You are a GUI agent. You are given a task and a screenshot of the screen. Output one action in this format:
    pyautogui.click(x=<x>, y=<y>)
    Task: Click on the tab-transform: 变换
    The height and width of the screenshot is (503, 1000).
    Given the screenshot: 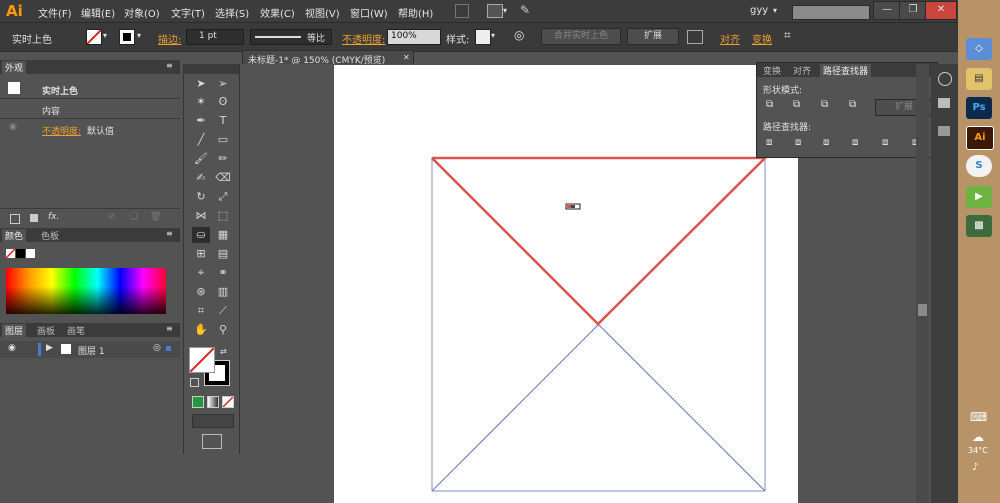 What is the action you would take?
    pyautogui.click(x=772, y=70)
    